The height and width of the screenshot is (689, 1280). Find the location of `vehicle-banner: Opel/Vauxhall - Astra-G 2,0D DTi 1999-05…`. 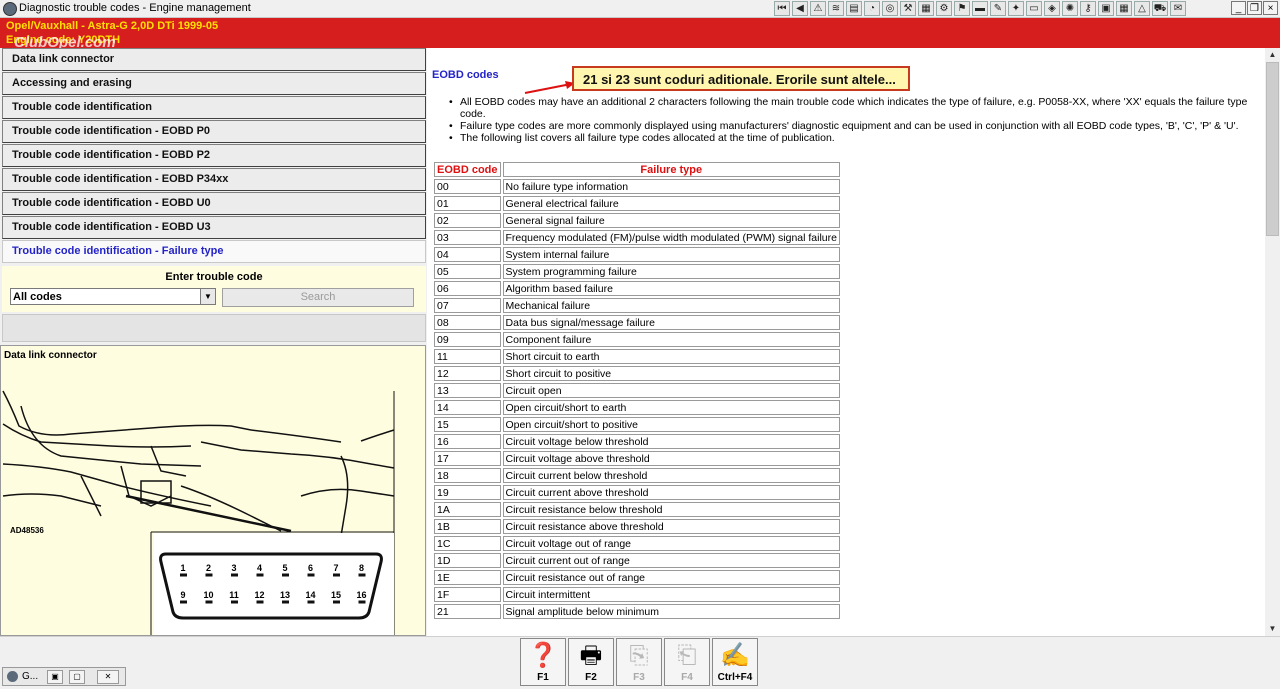

vehicle-banner: Opel/Vauxhall - Astra-G 2,0D DTi 1999-05… is located at coordinates (640, 34).